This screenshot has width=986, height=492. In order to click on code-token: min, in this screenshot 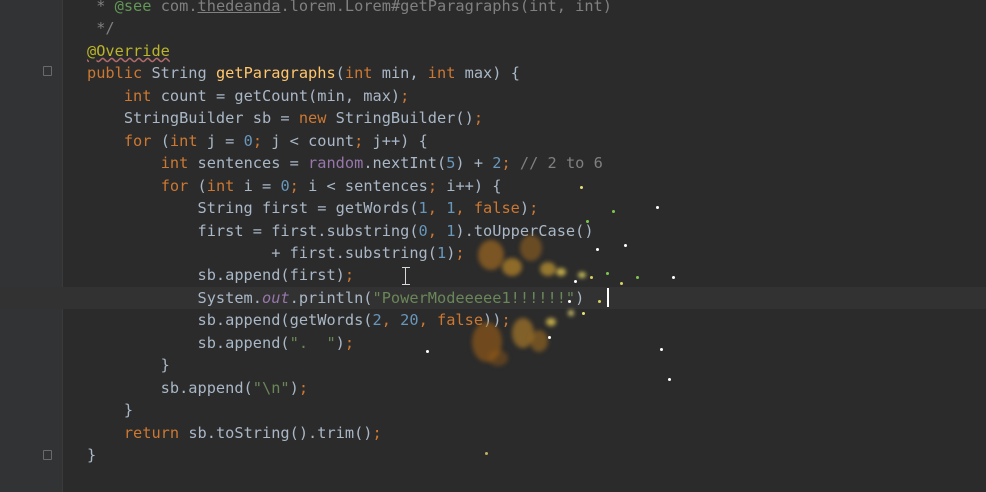, I will do `click(404, 73)`.